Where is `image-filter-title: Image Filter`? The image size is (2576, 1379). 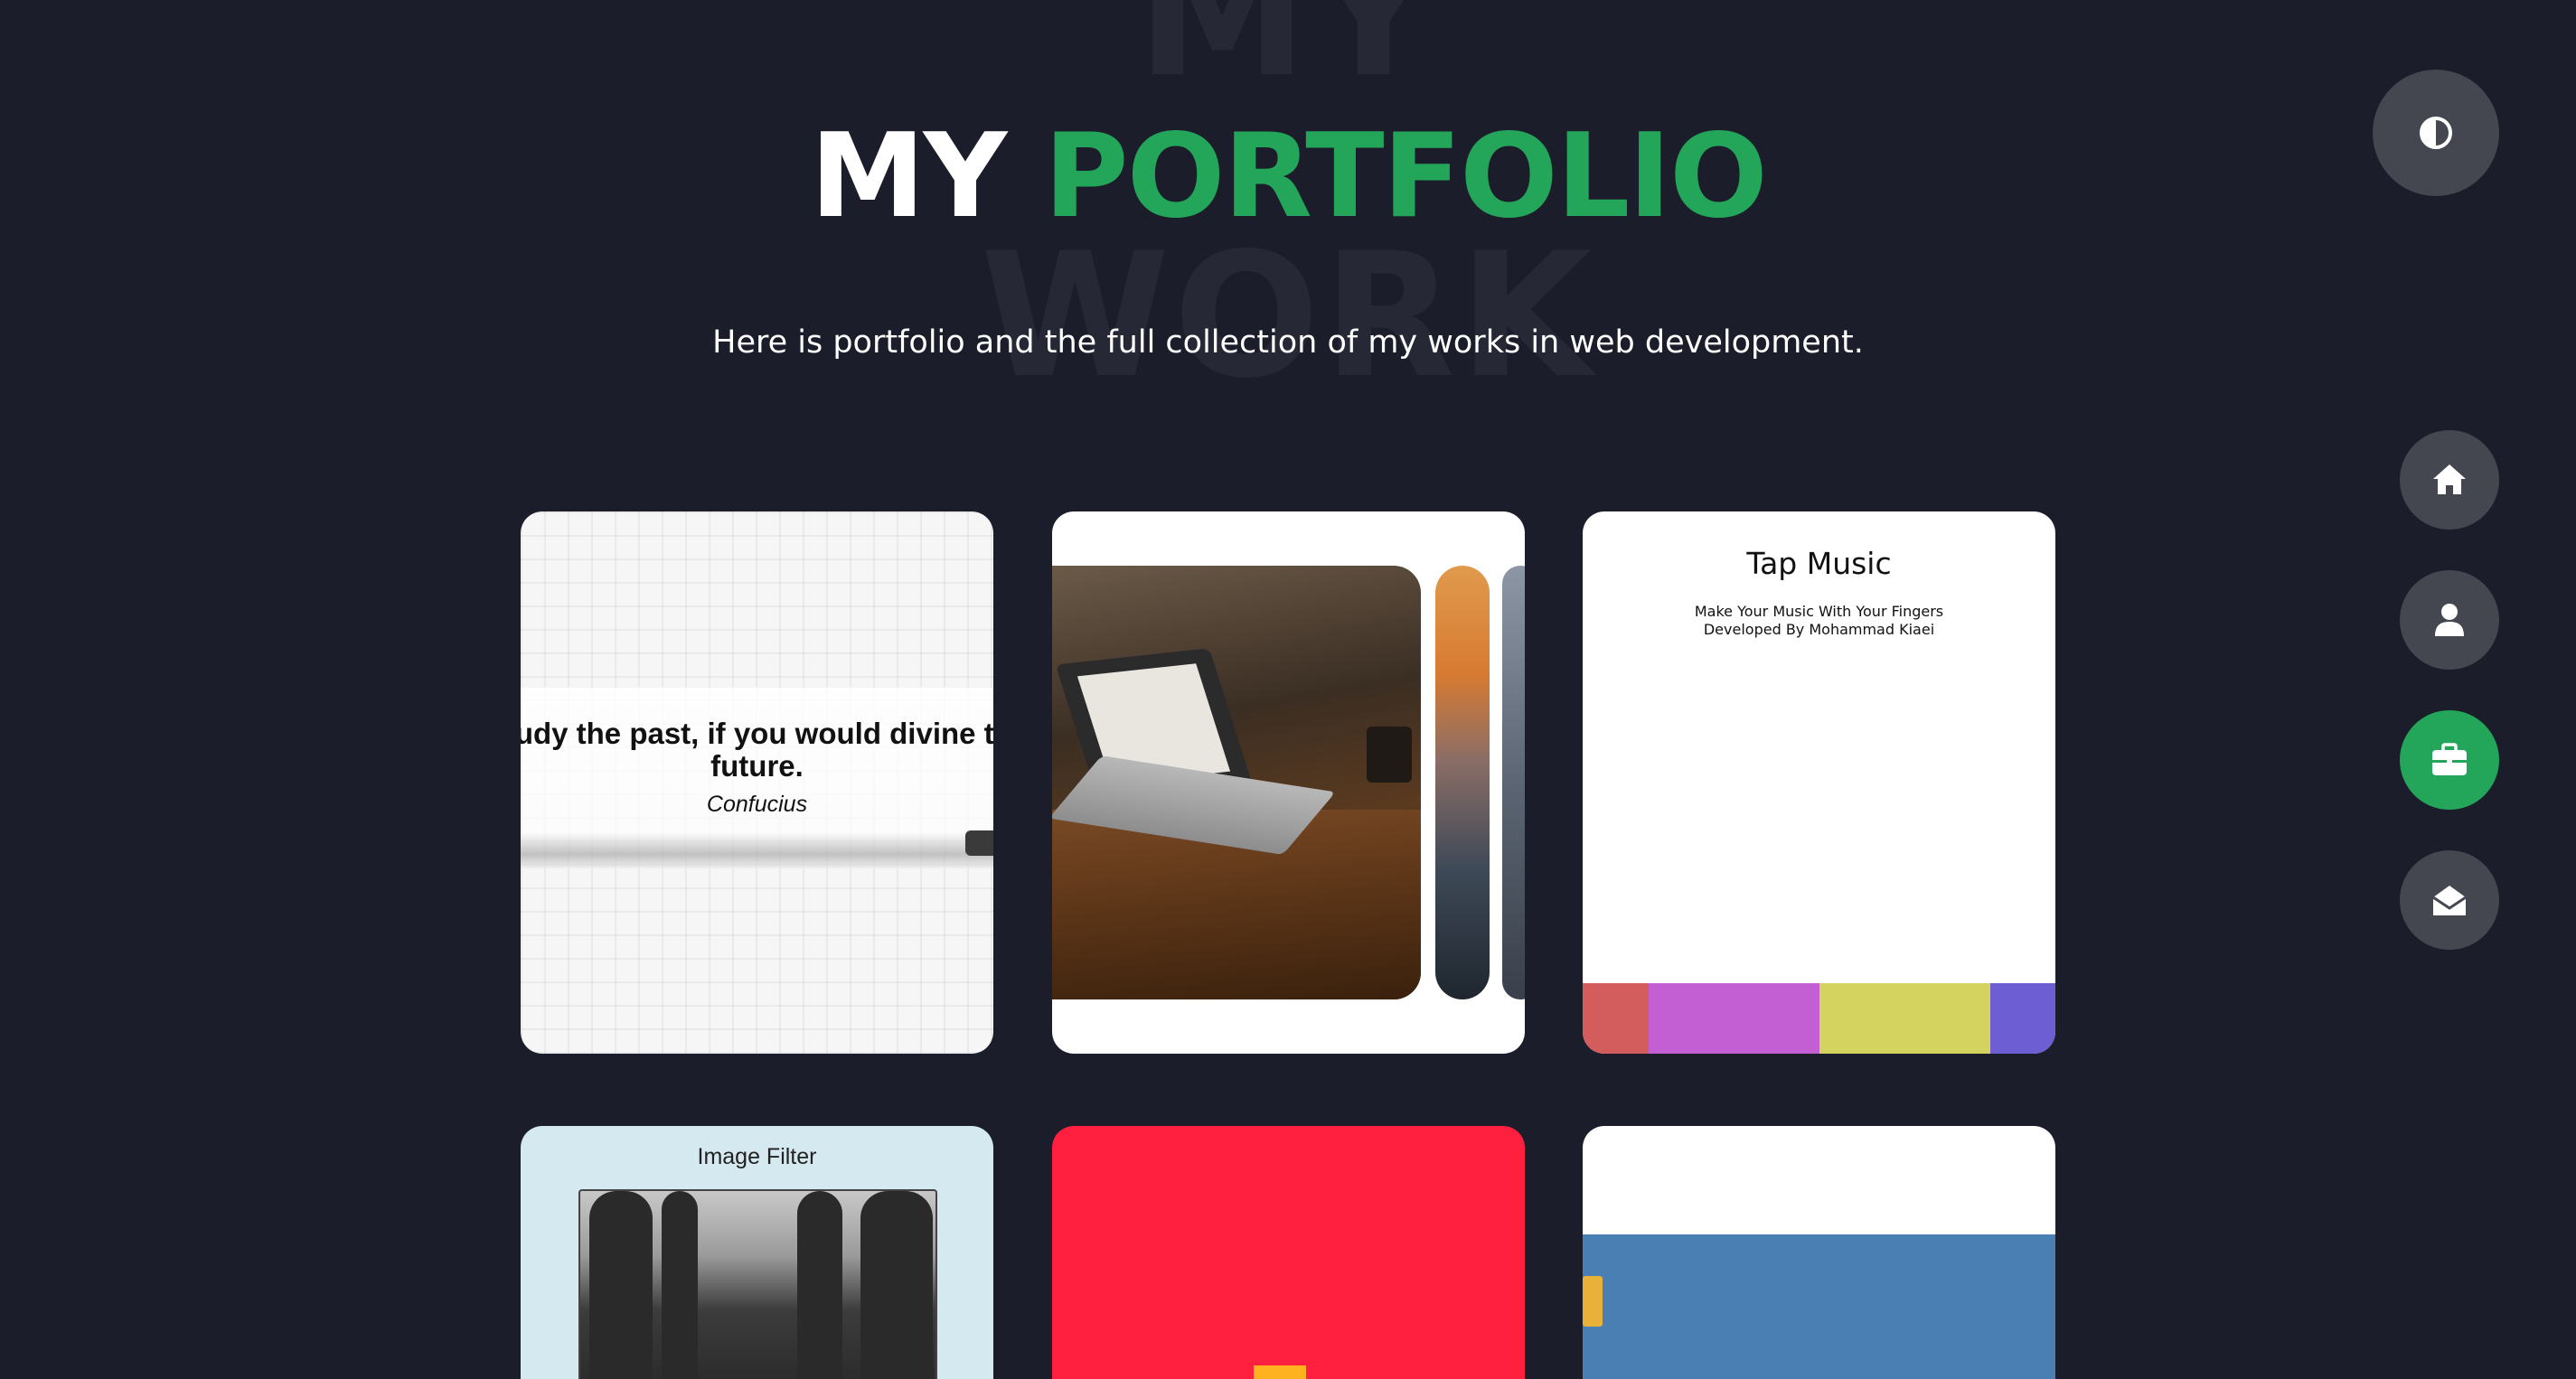 image-filter-title: Image Filter is located at coordinates (757, 1156).